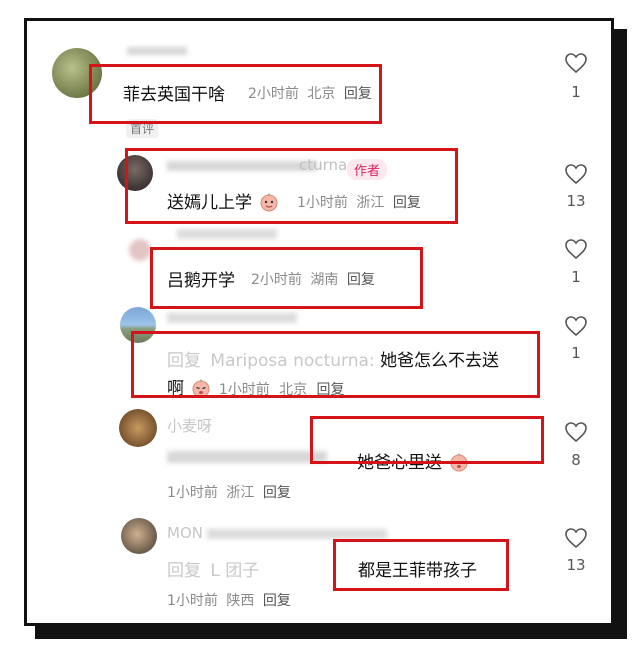 The height and width of the screenshot is (653, 640). I want to click on reply-prefix: 回复, so click(184, 571).